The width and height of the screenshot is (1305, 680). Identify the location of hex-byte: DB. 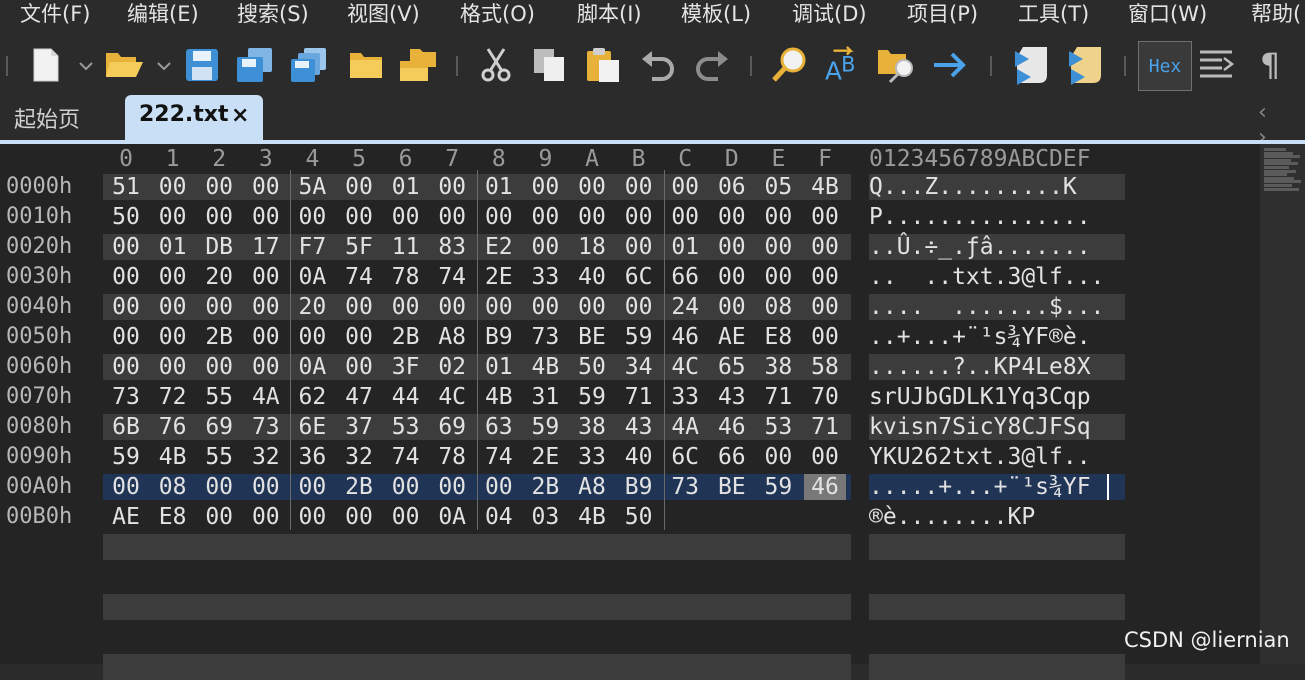
(219, 247).